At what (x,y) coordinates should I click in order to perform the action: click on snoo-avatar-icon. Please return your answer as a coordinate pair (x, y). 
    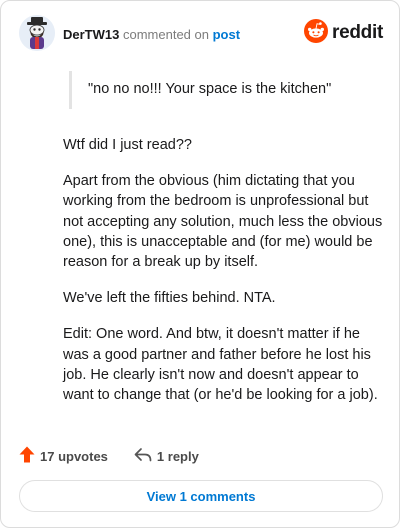
    Looking at the image, I should click on (37, 33).